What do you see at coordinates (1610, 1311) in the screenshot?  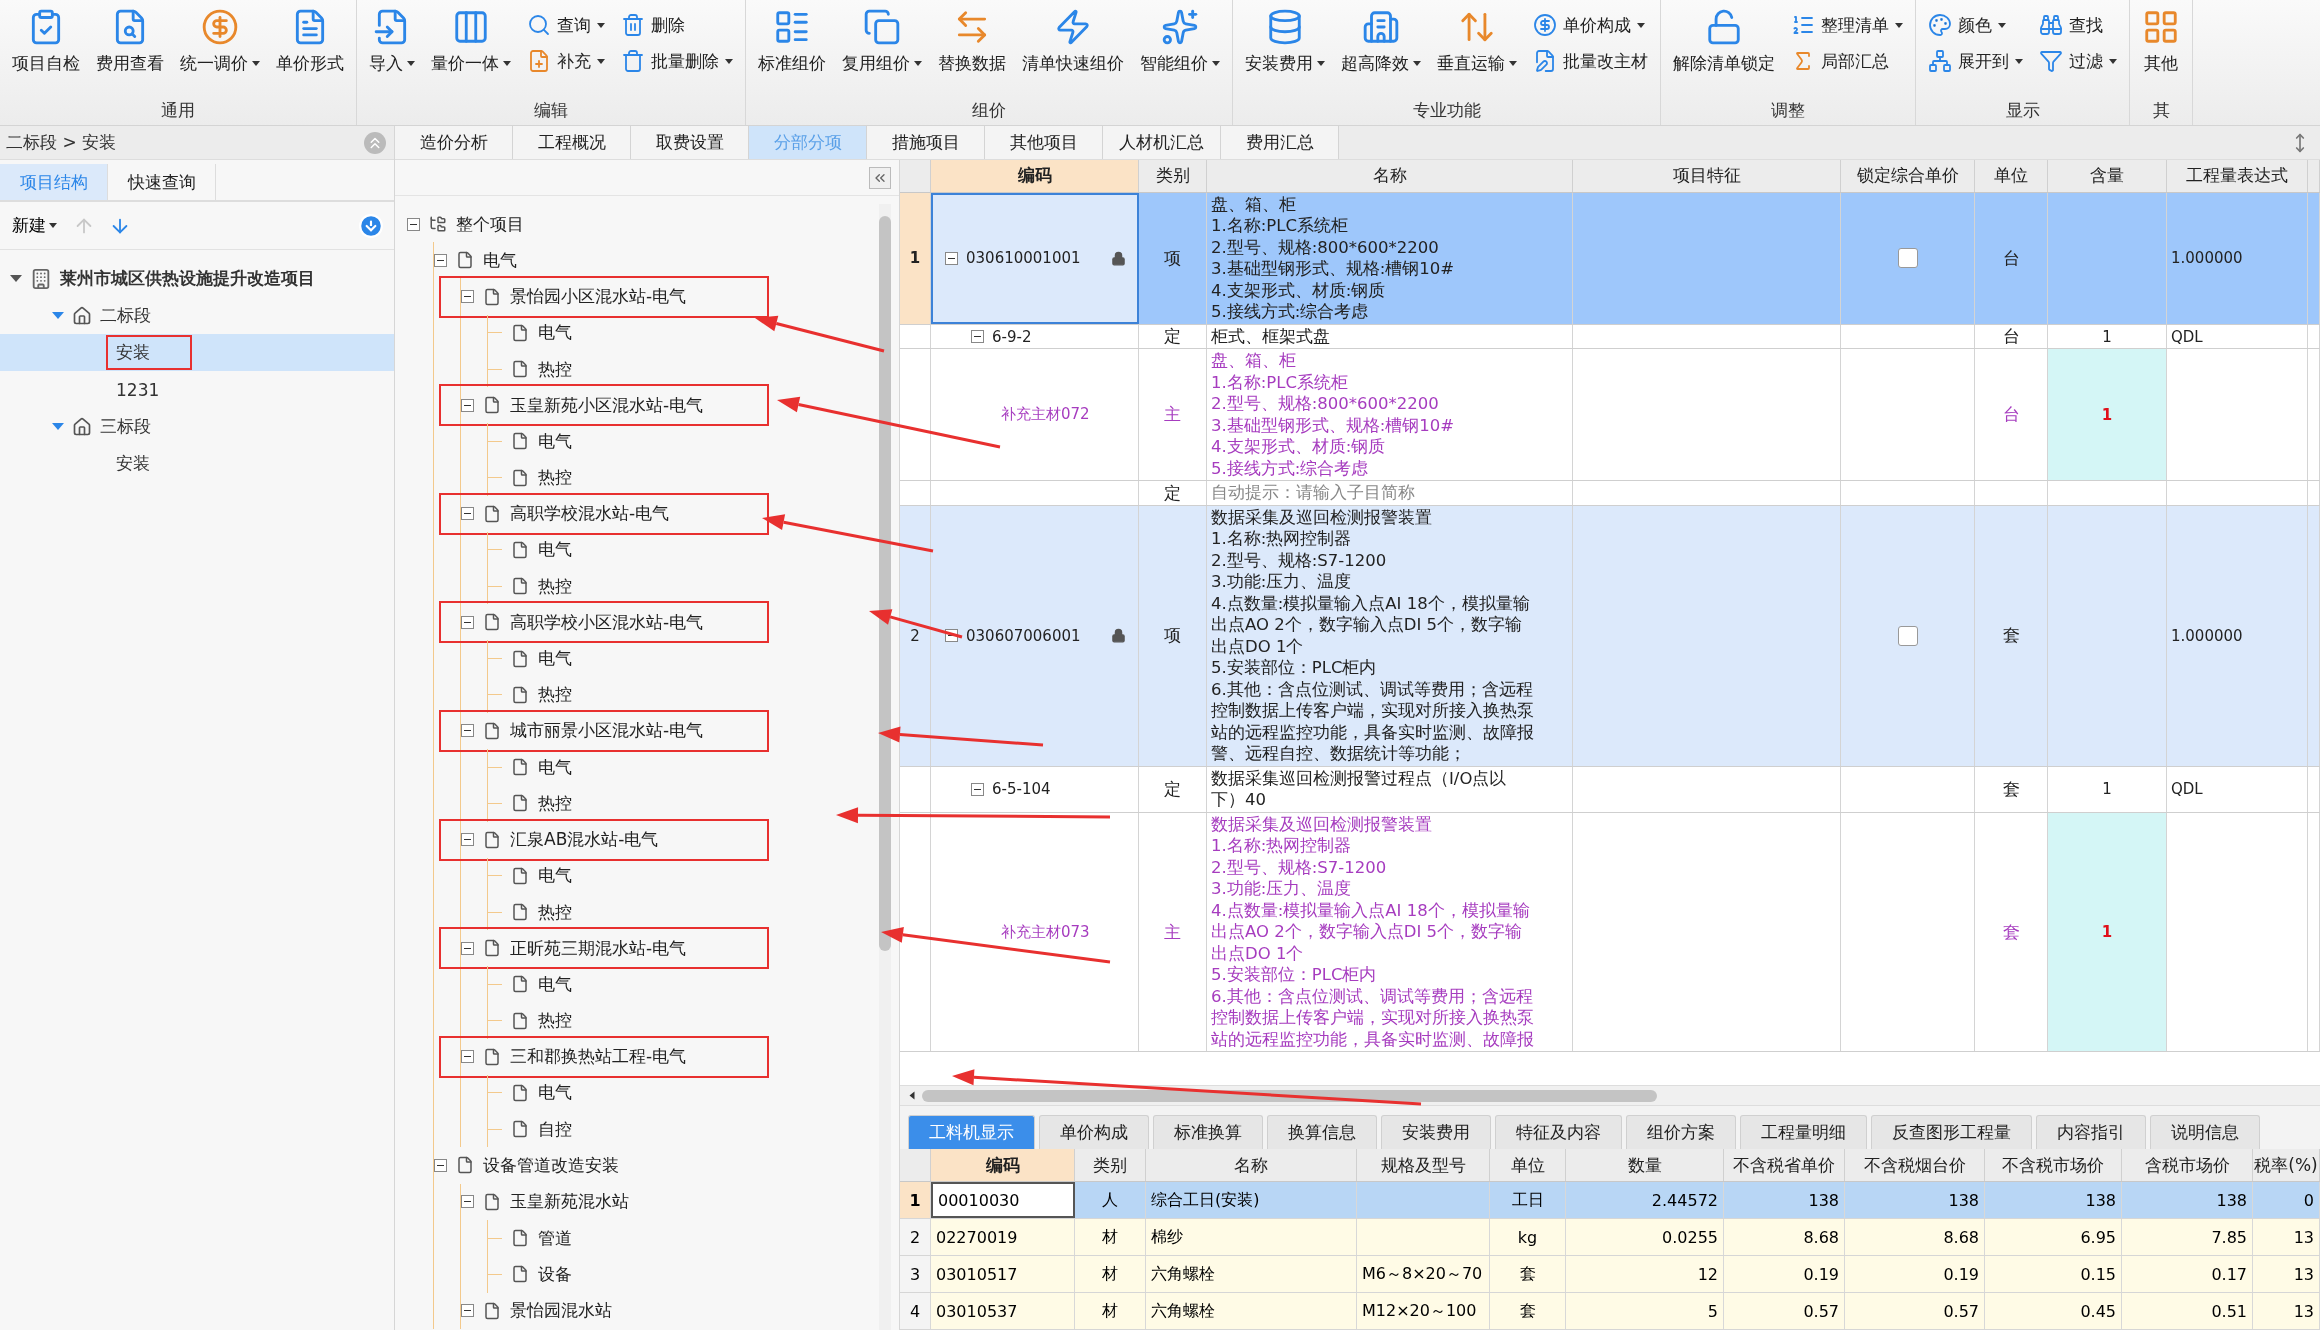 I see `grid-row: 4 03010537 材 六角螺栓 M12×20～100 套 5 0.57 0.57 0.45 0.51 13` at bounding box center [1610, 1311].